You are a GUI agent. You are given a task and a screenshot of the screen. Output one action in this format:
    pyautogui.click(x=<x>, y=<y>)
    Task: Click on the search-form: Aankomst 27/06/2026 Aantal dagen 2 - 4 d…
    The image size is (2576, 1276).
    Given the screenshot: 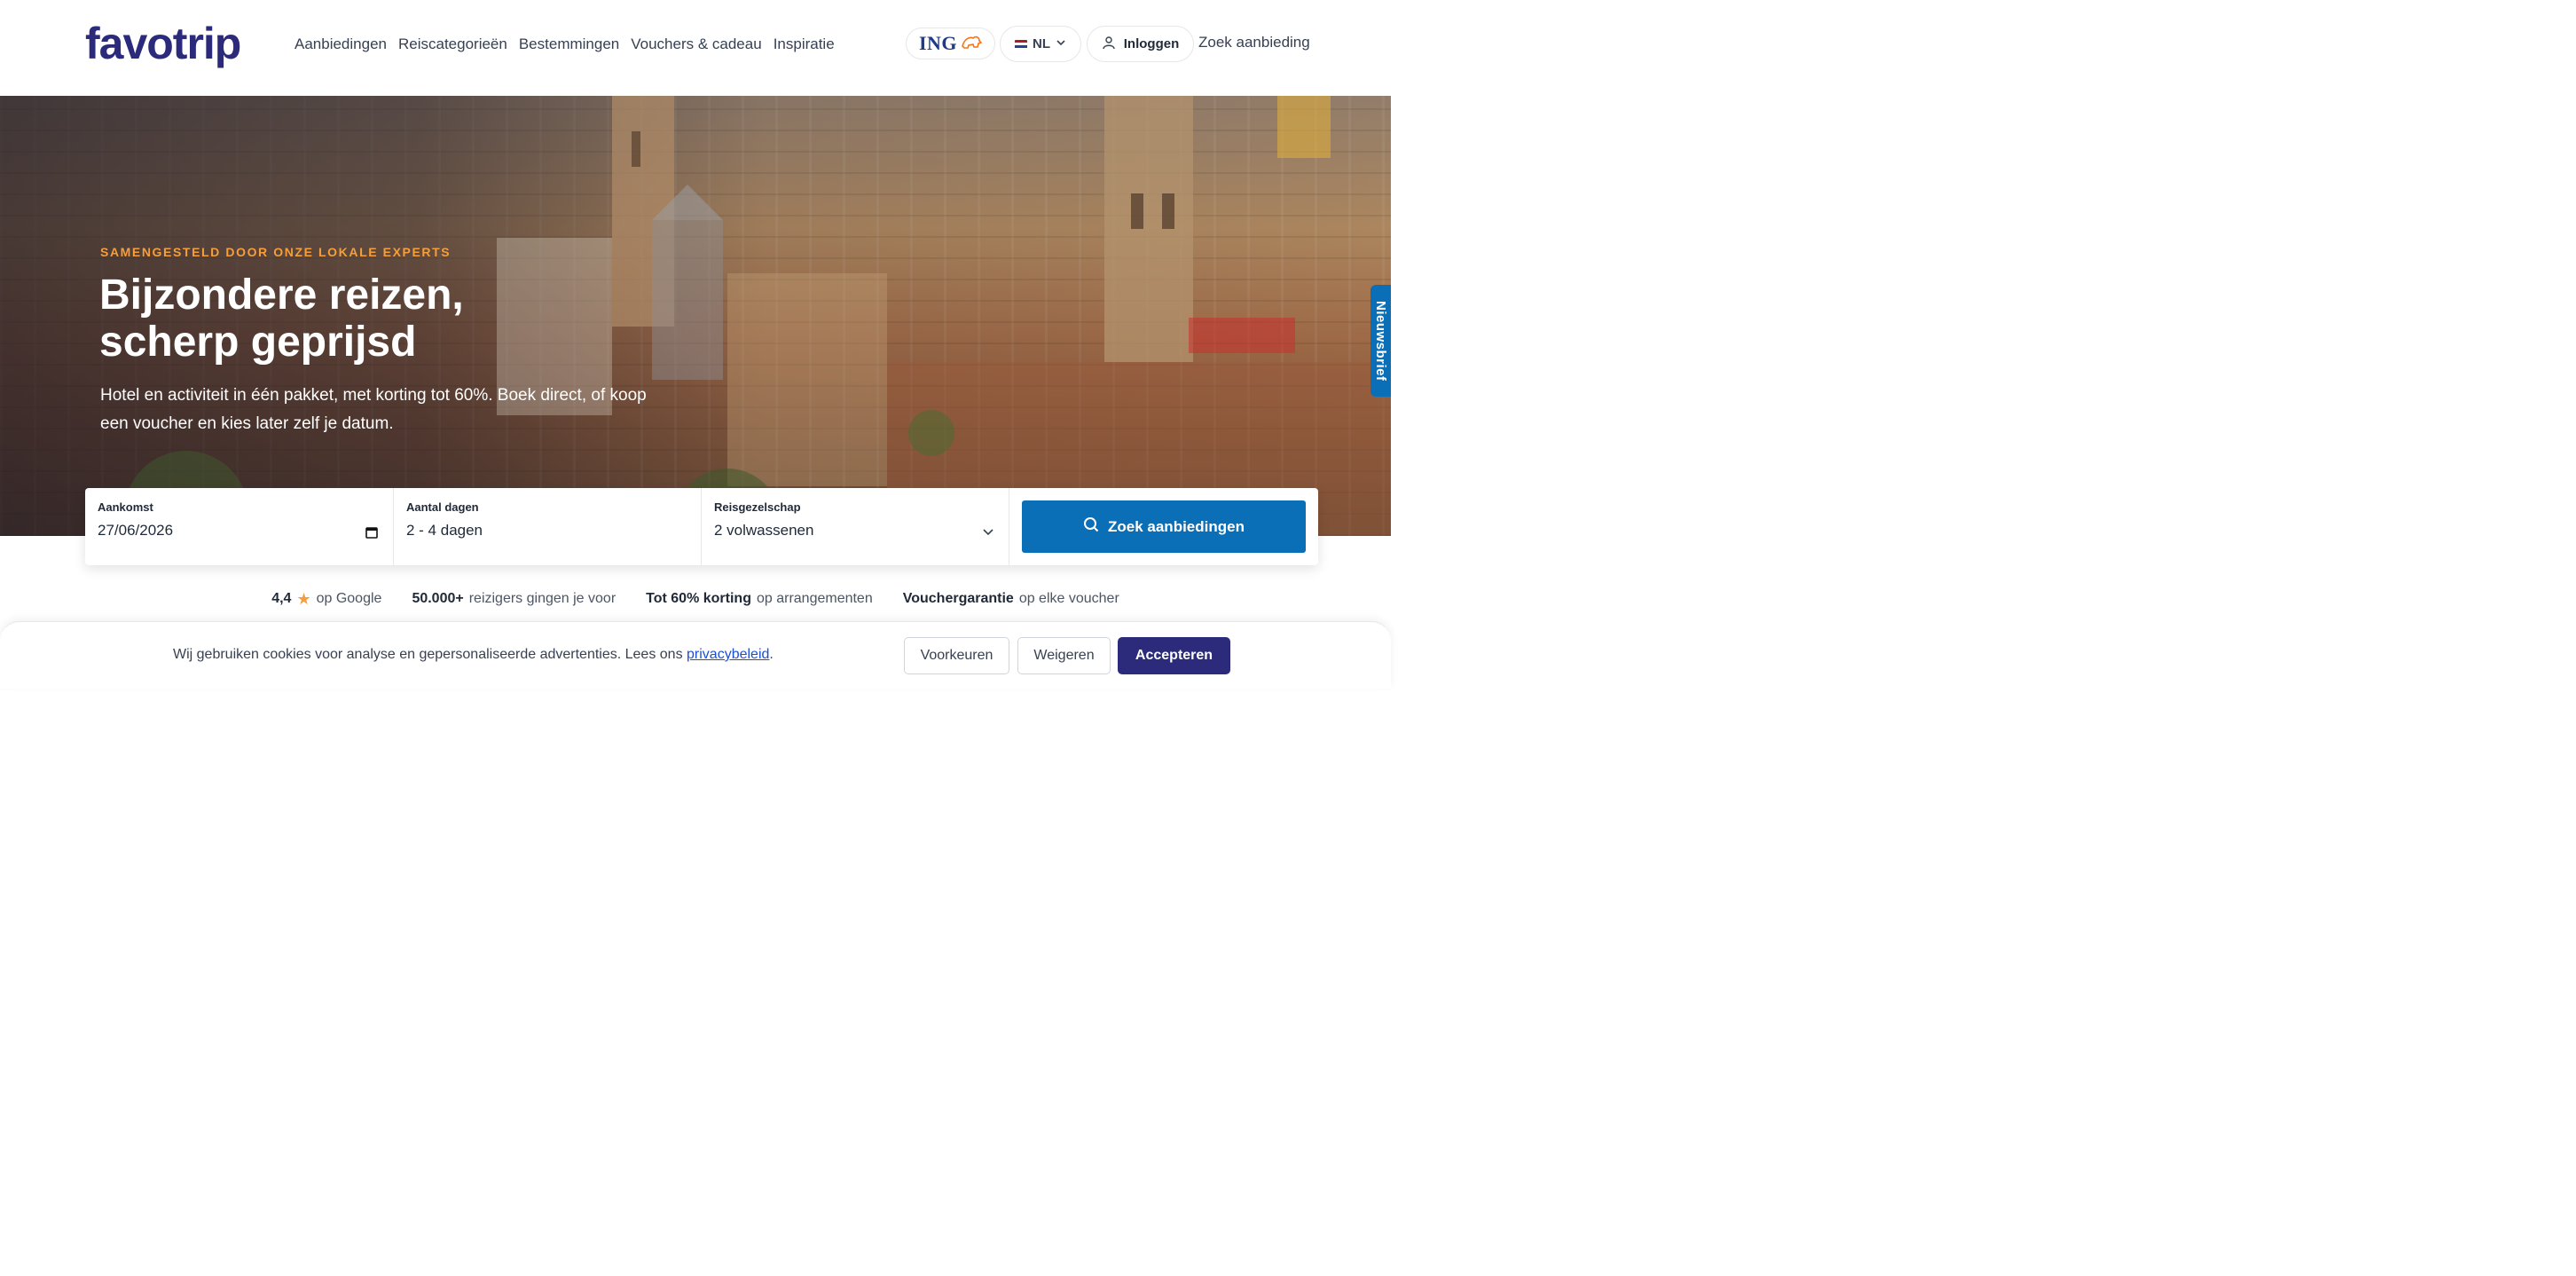 What is the action you would take?
    pyautogui.click(x=701, y=526)
    